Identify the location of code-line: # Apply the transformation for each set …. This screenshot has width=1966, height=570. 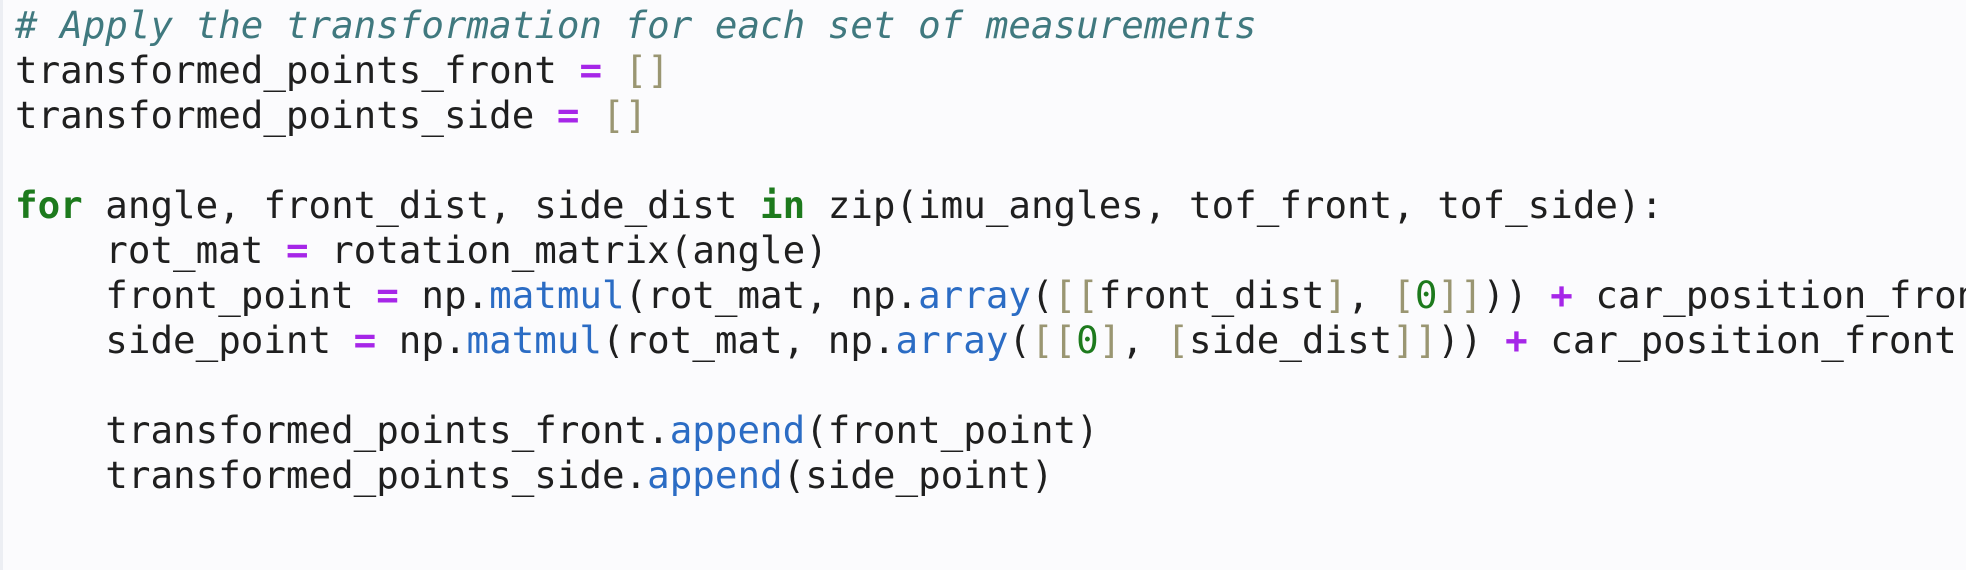
(990, 25).